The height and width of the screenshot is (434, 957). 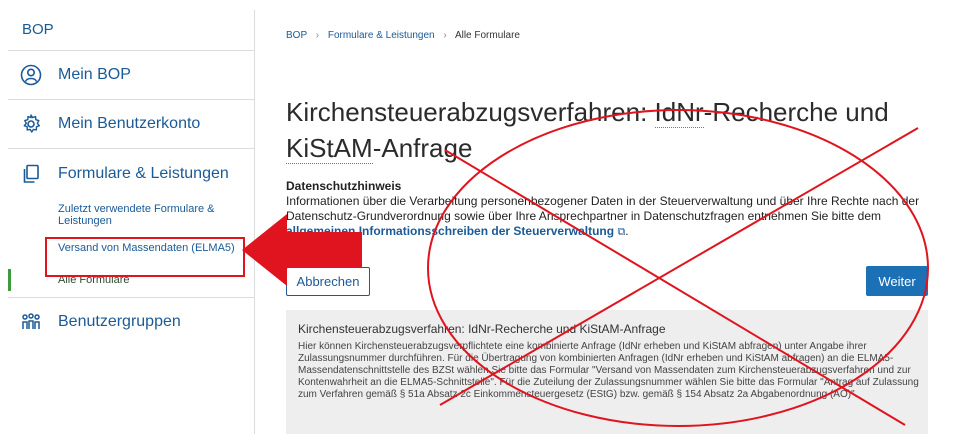 I want to click on sidebar-item-mein-bop: Mein BOP, so click(x=131, y=75).